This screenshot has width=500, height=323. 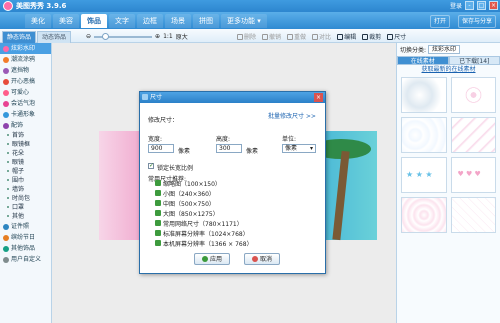 I want to click on close-button: ×, so click(x=493, y=5).